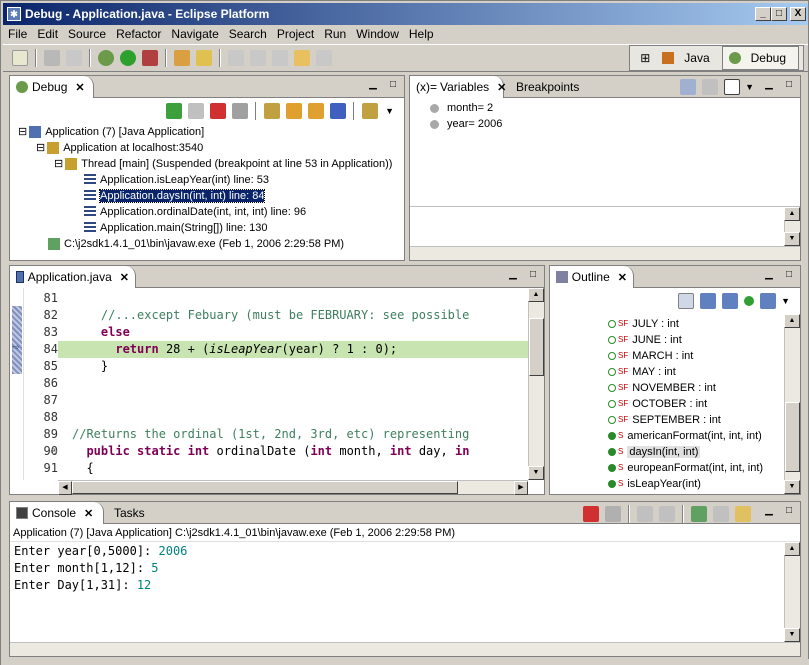 This screenshot has height=665, width=809. Describe the element at coordinates (370, 111) in the screenshot. I see `use-step-filters-icon` at that location.